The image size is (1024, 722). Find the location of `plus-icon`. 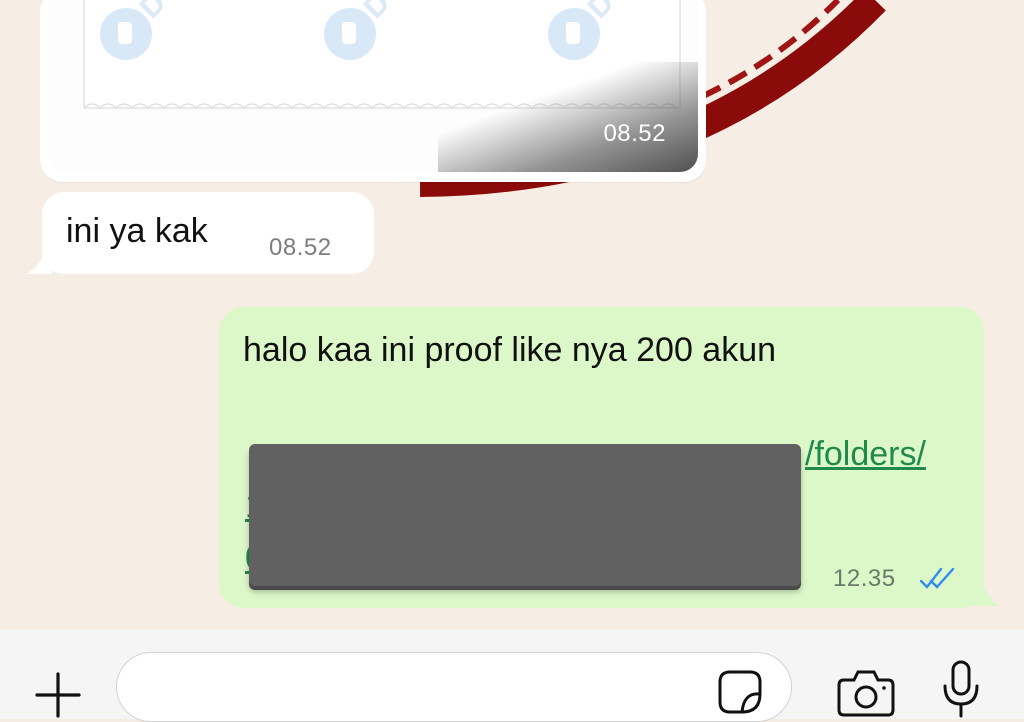

plus-icon is located at coordinates (58, 695).